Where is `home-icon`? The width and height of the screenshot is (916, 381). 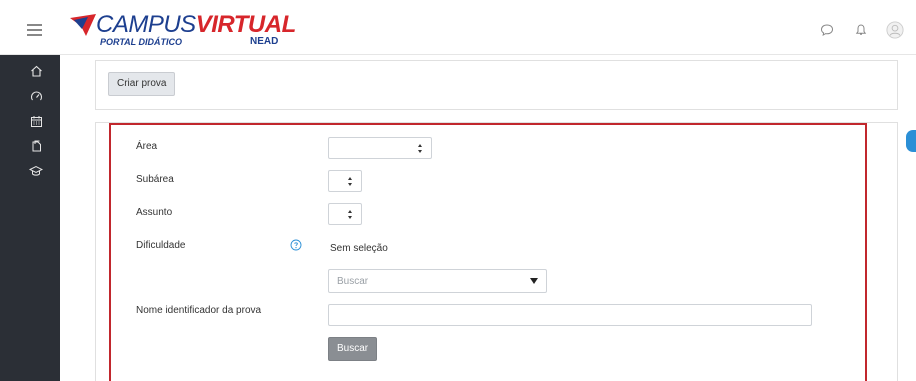
home-icon is located at coordinates (36, 71).